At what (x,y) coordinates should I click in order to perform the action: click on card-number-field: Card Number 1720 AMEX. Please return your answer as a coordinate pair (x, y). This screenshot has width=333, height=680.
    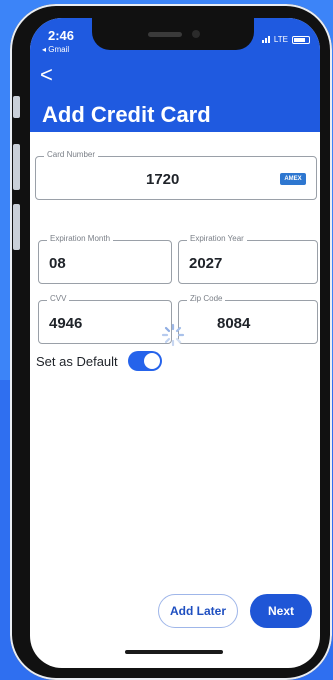
    Looking at the image, I should click on (176, 175).